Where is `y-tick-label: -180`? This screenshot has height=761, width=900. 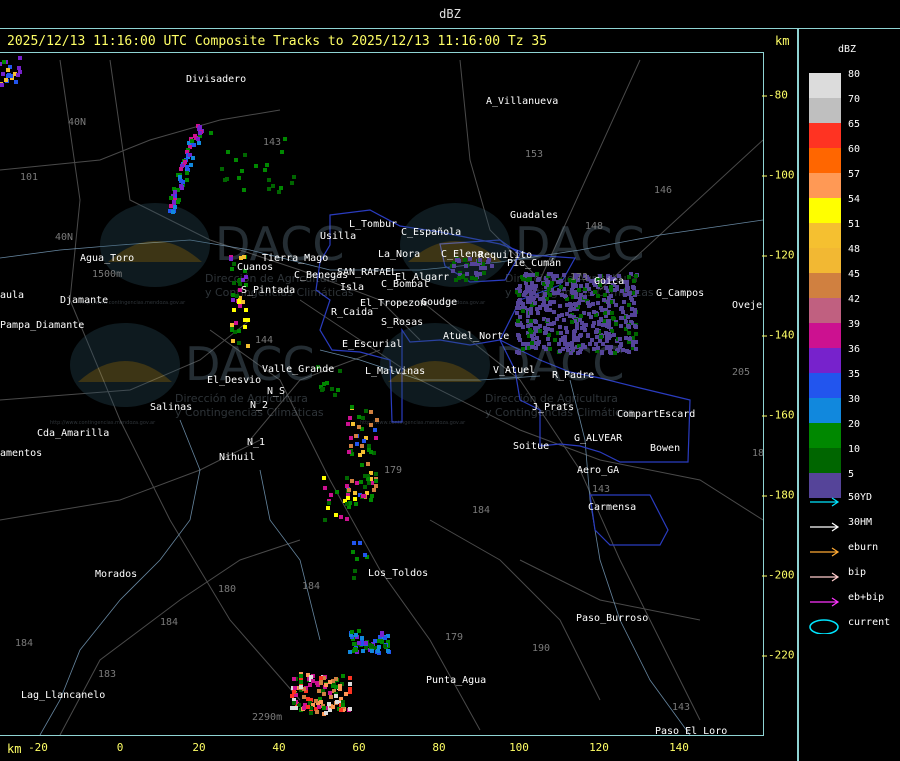
y-tick-label: -180 is located at coordinates (778, 495).